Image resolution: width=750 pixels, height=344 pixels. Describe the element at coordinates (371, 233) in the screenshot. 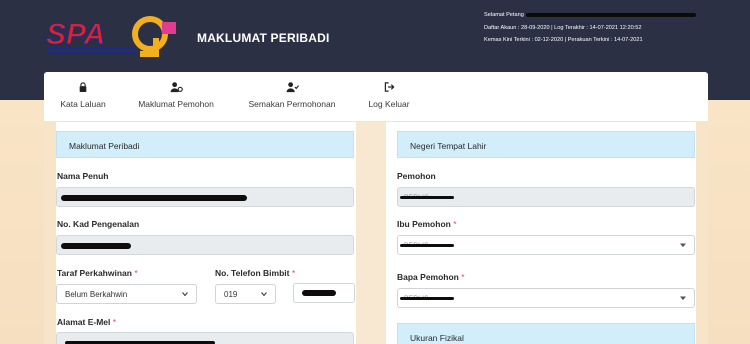

I see `gutter-middle` at that location.